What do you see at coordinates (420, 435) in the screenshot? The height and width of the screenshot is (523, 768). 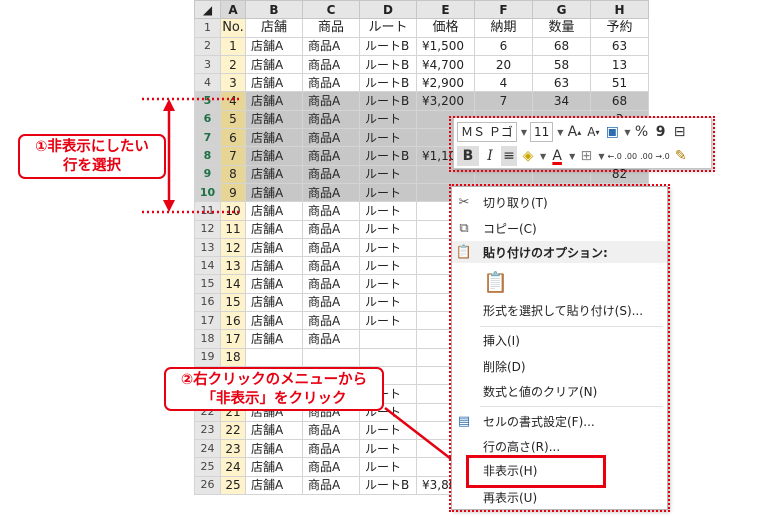 I see `pointer-line` at bounding box center [420, 435].